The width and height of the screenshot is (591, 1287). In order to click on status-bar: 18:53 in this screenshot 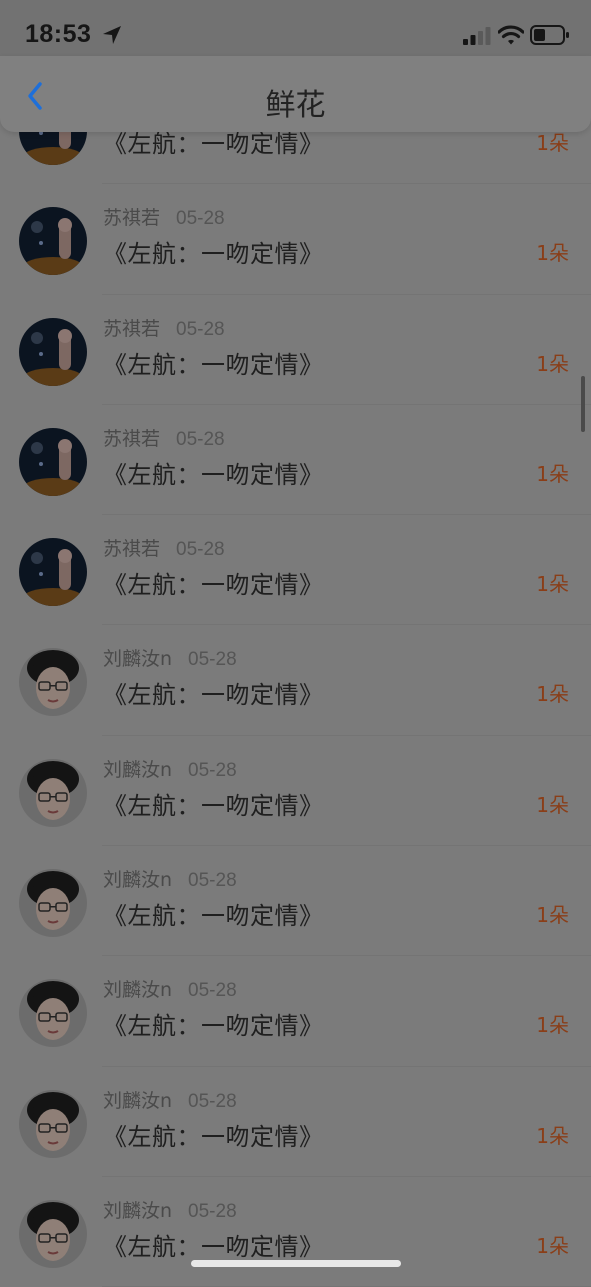, I will do `click(295, 31)`.